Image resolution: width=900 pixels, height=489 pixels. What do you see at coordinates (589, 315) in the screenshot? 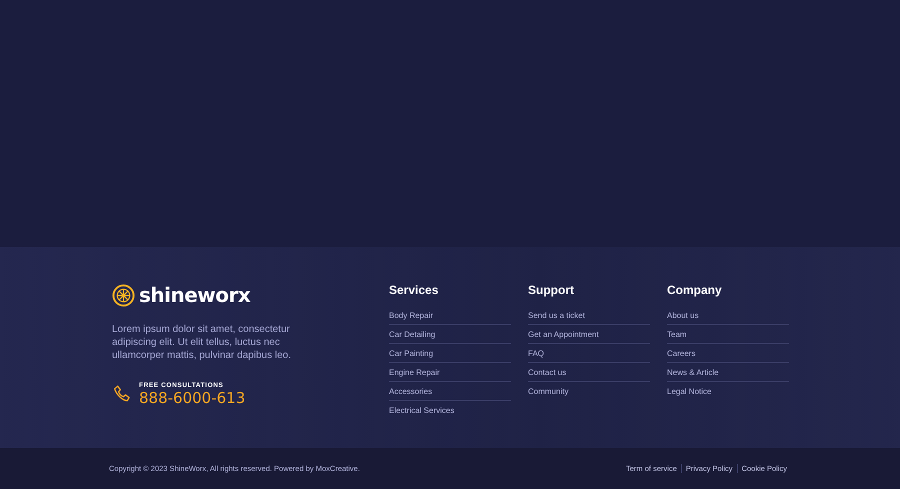
I see `footer-link: Send us a ticket` at bounding box center [589, 315].